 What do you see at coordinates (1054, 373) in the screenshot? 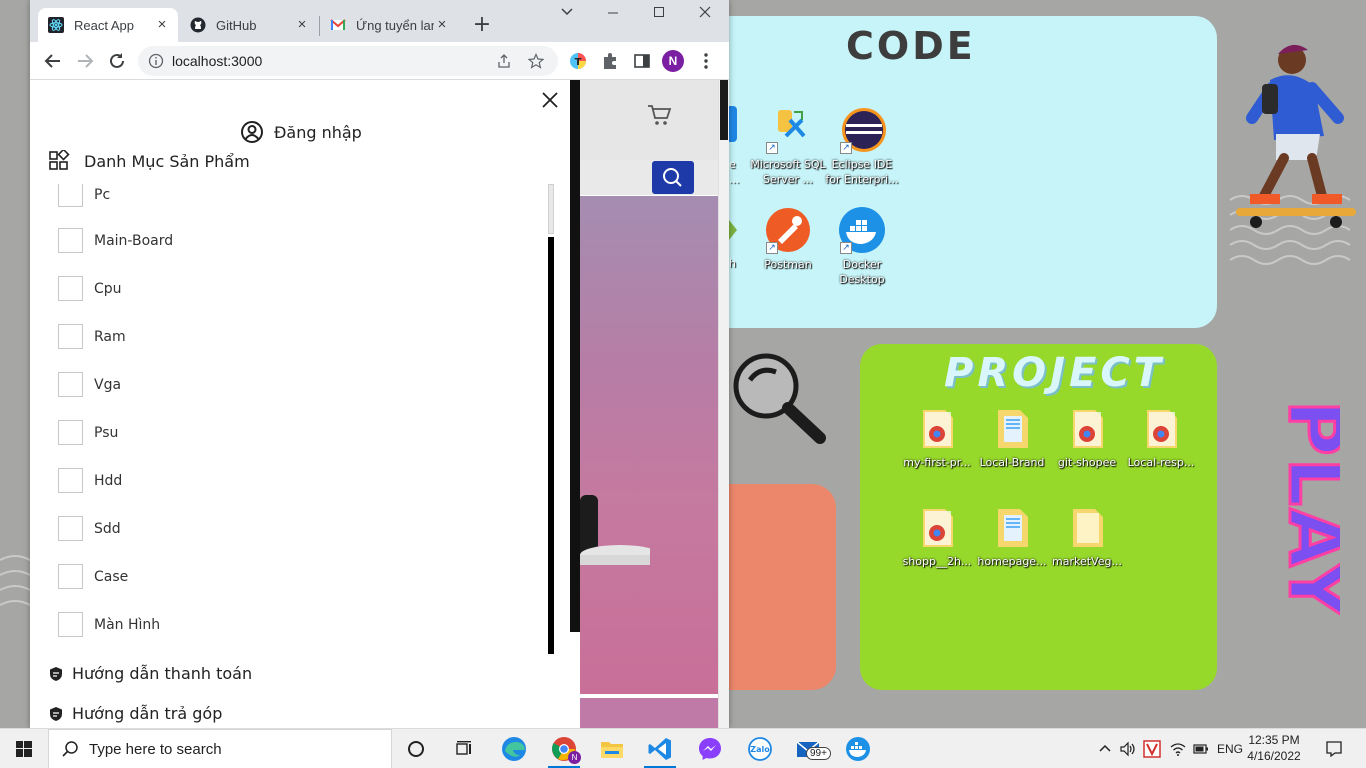
I see `project-title: PROJECT` at bounding box center [1054, 373].